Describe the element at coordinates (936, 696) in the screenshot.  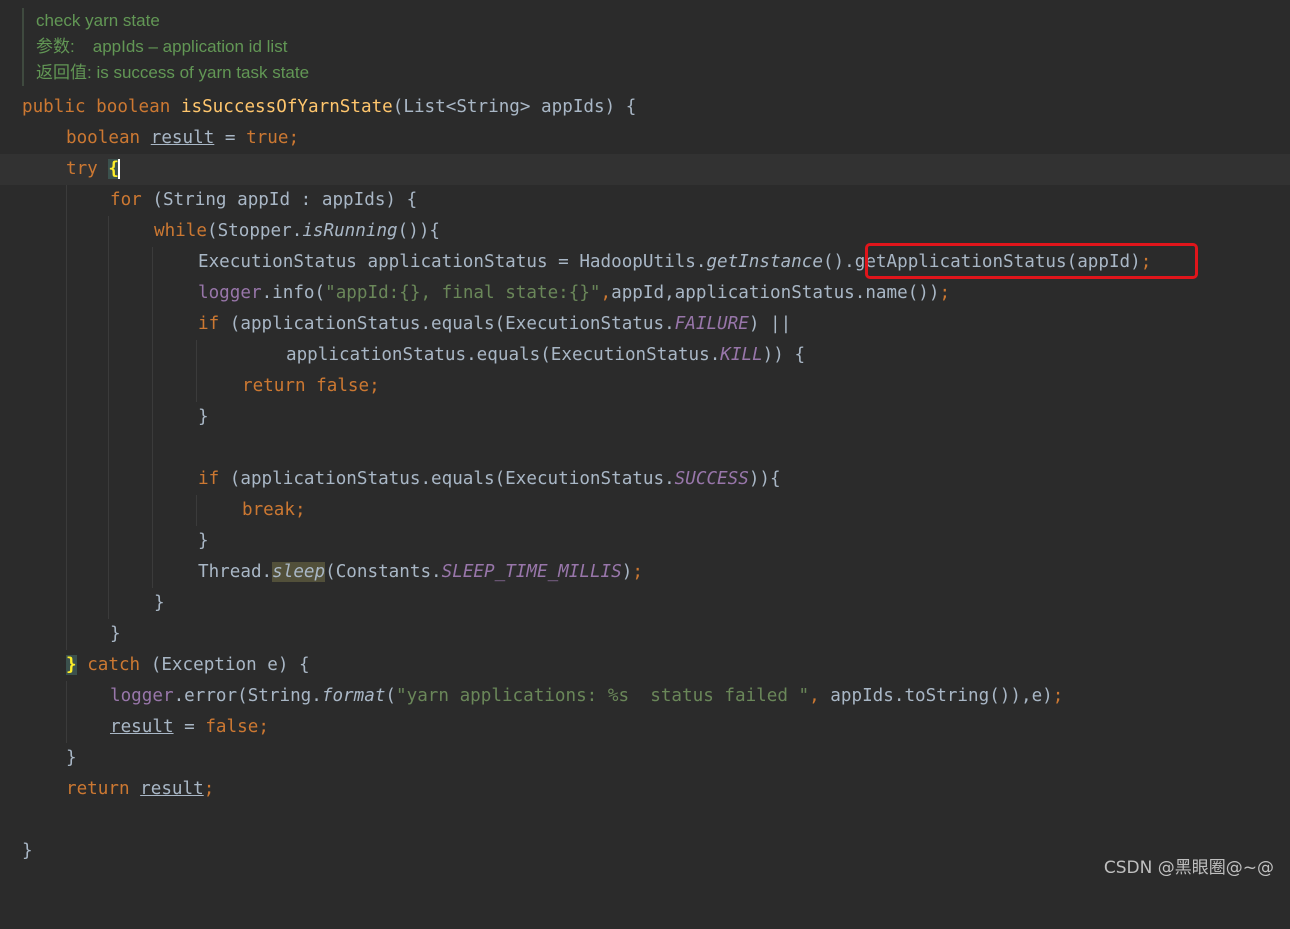
I see `code-text: appIds.toString()),e)` at that location.